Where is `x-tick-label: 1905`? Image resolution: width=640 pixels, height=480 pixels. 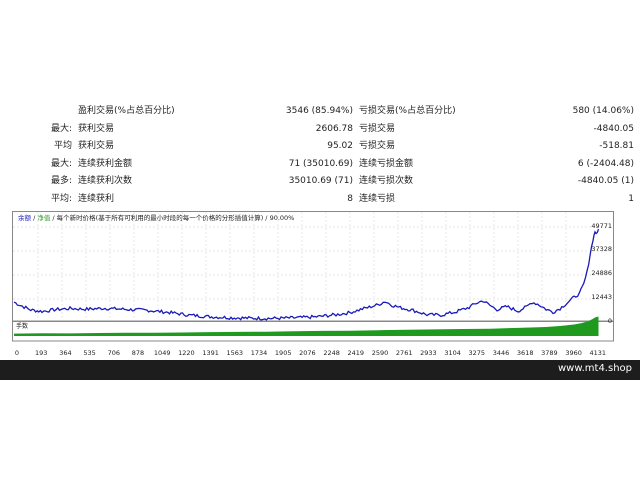
x-tick-label: 1905 is located at coordinates (283, 353).